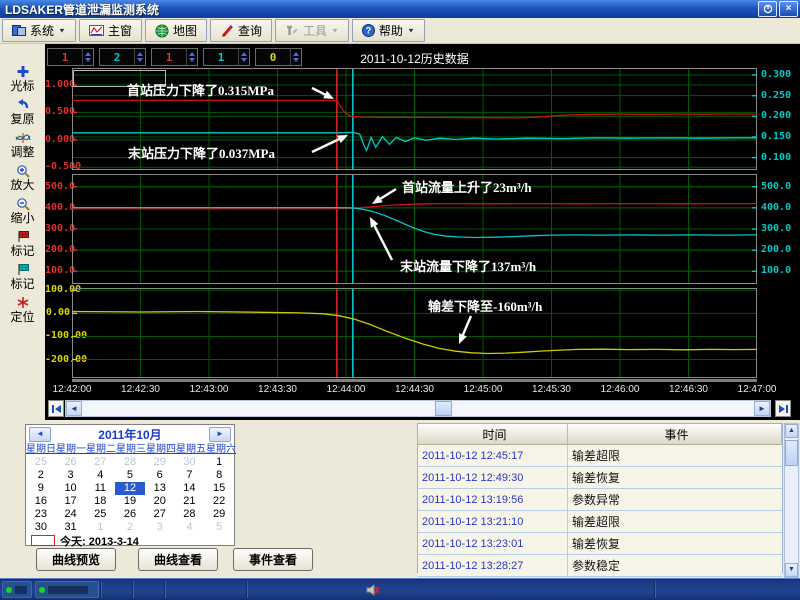  Describe the element at coordinates (71, 488) in the screenshot. I see `calendar-day: 10` at that location.